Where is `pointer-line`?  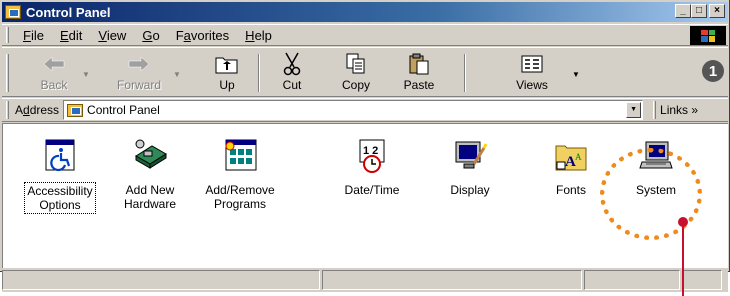
pointer-line is located at coordinates (683, 259).